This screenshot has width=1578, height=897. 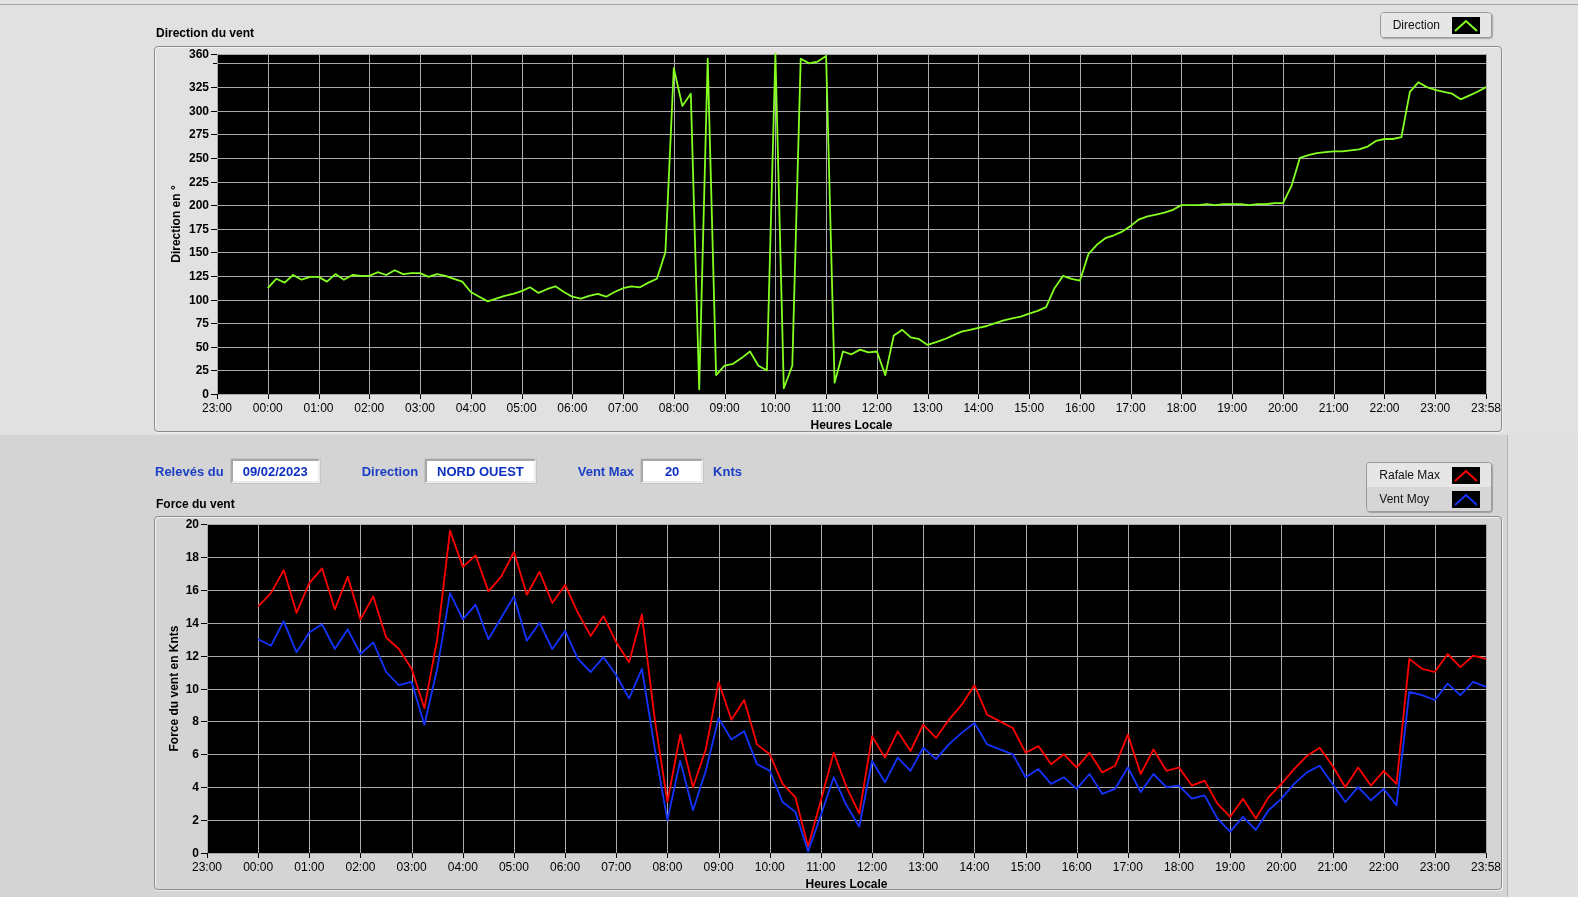 I want to click on y-tick-label: 18, so click(x=192, y=556).